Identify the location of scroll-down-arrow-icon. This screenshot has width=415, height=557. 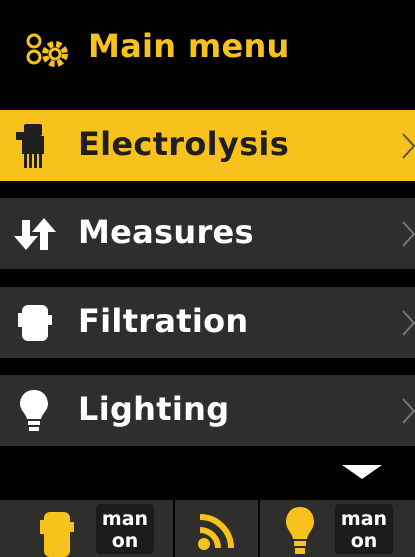
(362, 472).